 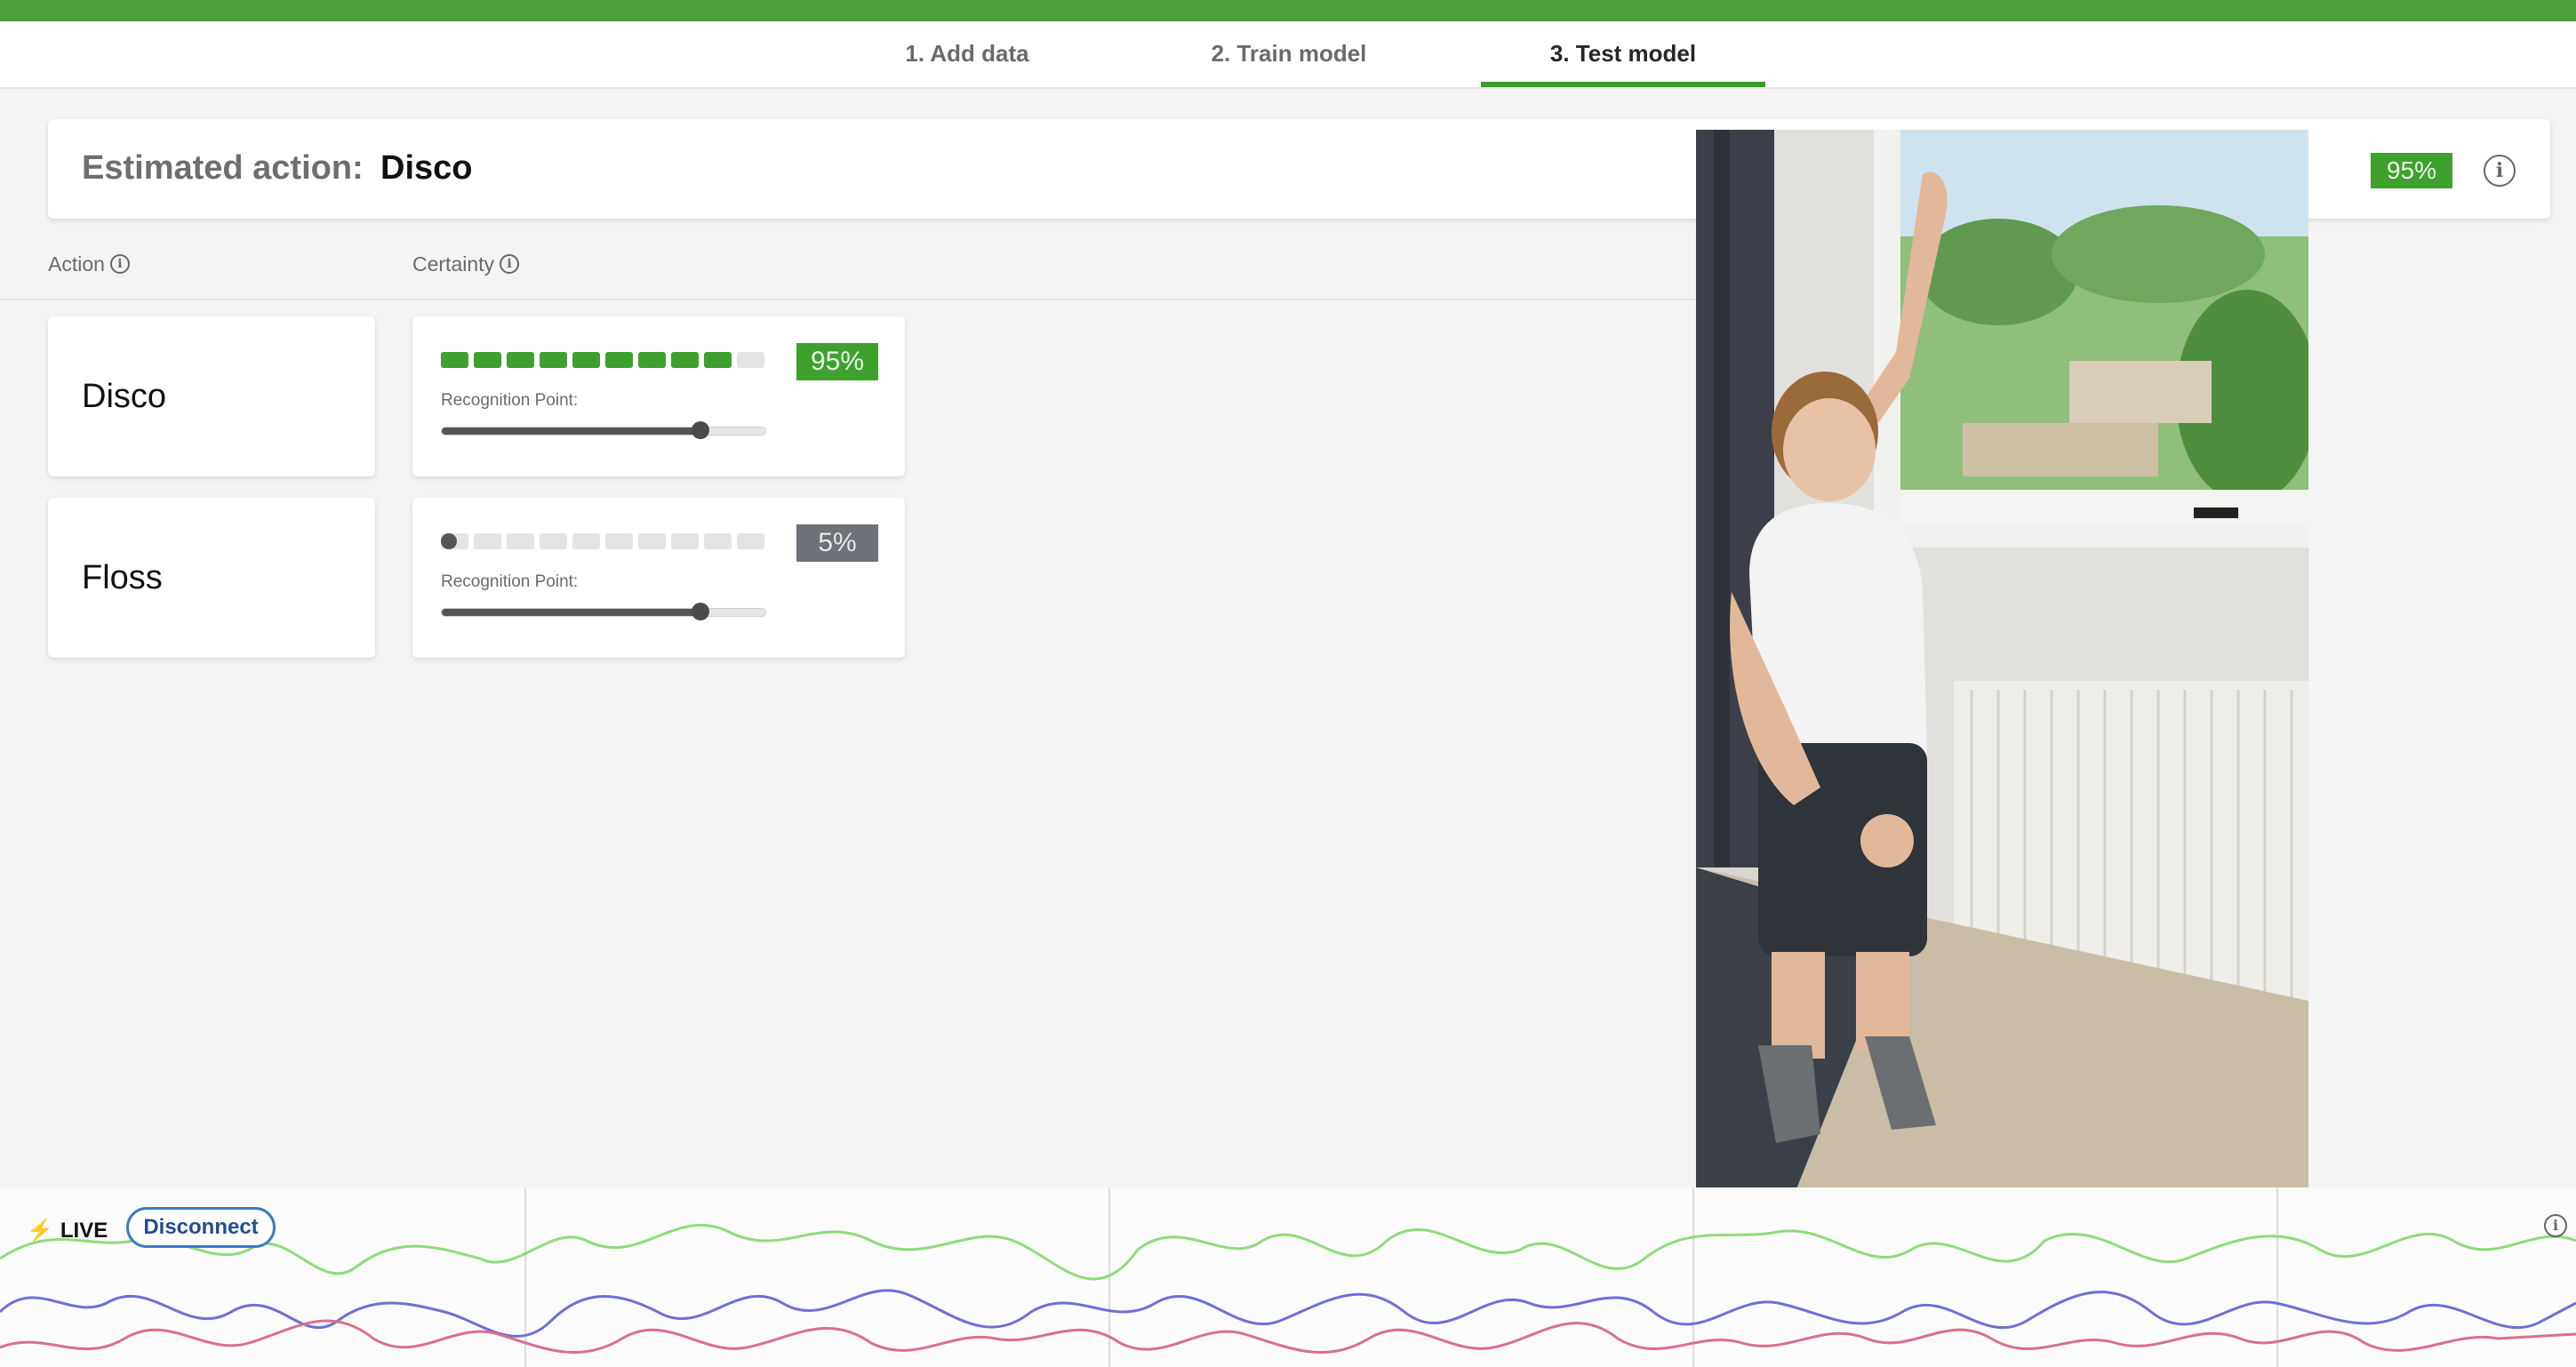 What do you see at coordinates (223, 168) in the screenshot?
I see `estimated-action-label: Estimated action:` at bounding box center [223, 168].